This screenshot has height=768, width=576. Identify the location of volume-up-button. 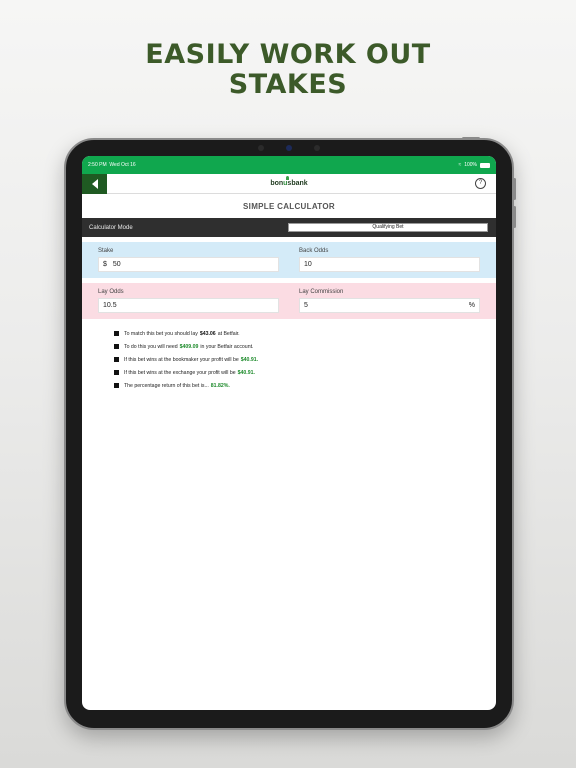
(514, 189).